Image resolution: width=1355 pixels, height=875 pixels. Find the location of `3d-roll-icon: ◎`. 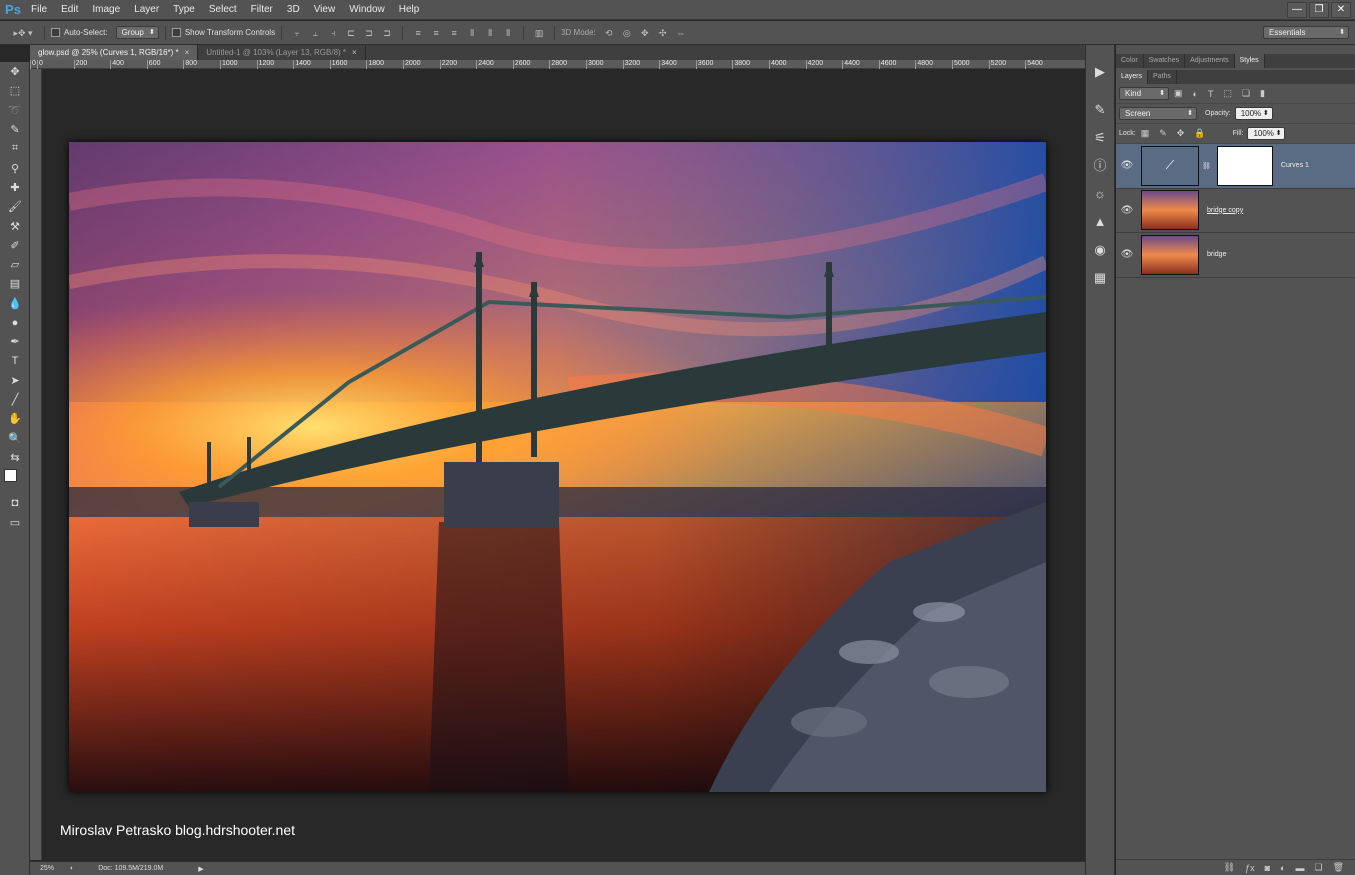

3d-roll-icon: ◎ is located at coordinates (627, 33).